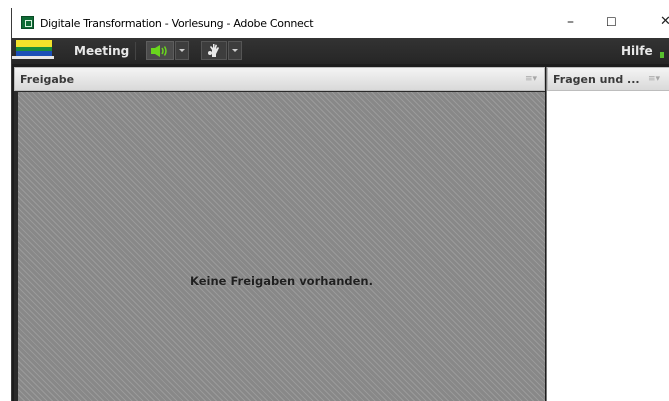  Describe the element at coordinates (570, 22) in the screenshot. I see `minimize-button: –` at that location.